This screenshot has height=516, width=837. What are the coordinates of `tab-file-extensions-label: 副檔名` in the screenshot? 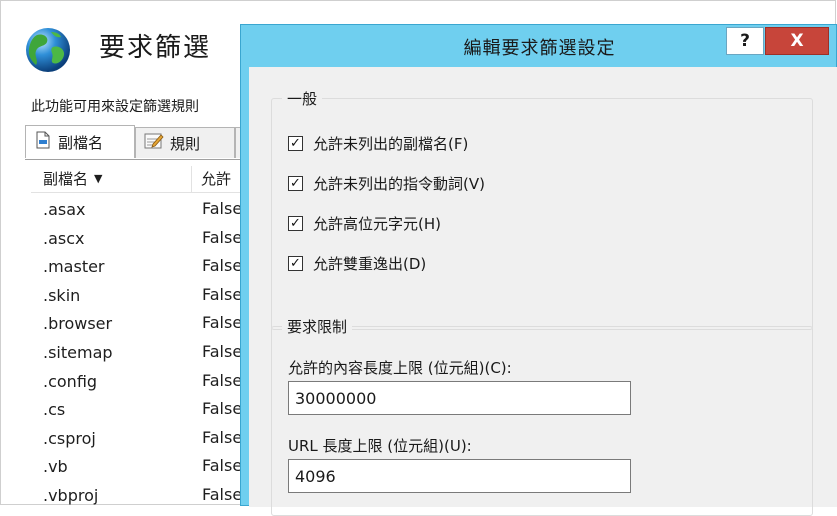 It's located at (81, 142).